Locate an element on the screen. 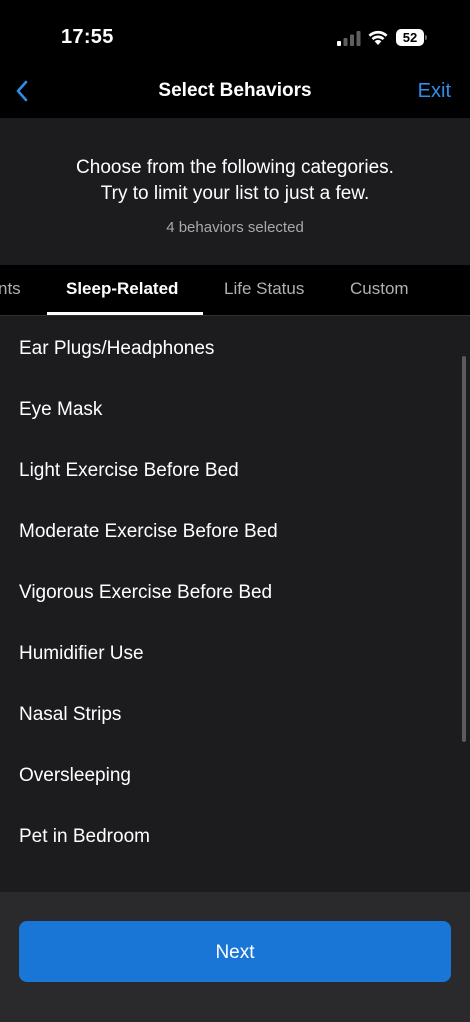 The width and height of the screenshot is (470, 1022). scrollbar-thumb is located at coordinates (464, 549).